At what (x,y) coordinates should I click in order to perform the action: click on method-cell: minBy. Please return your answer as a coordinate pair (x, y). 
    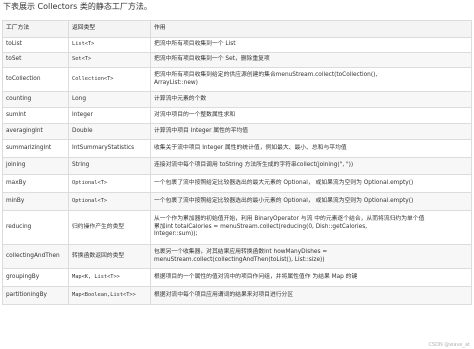
    Looking at the image, I should click on (35, 201).